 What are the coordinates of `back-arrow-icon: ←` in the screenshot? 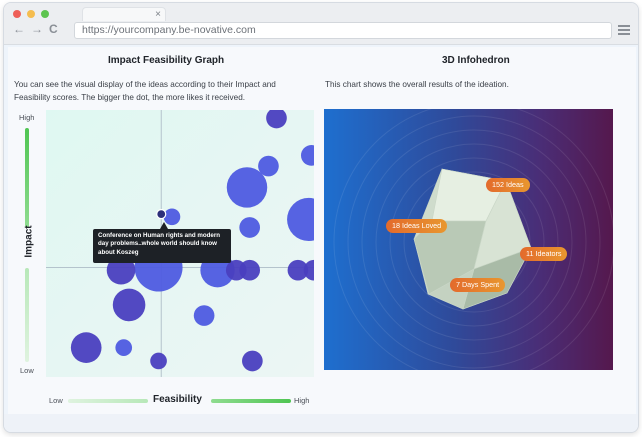 It's located at (19, 29).